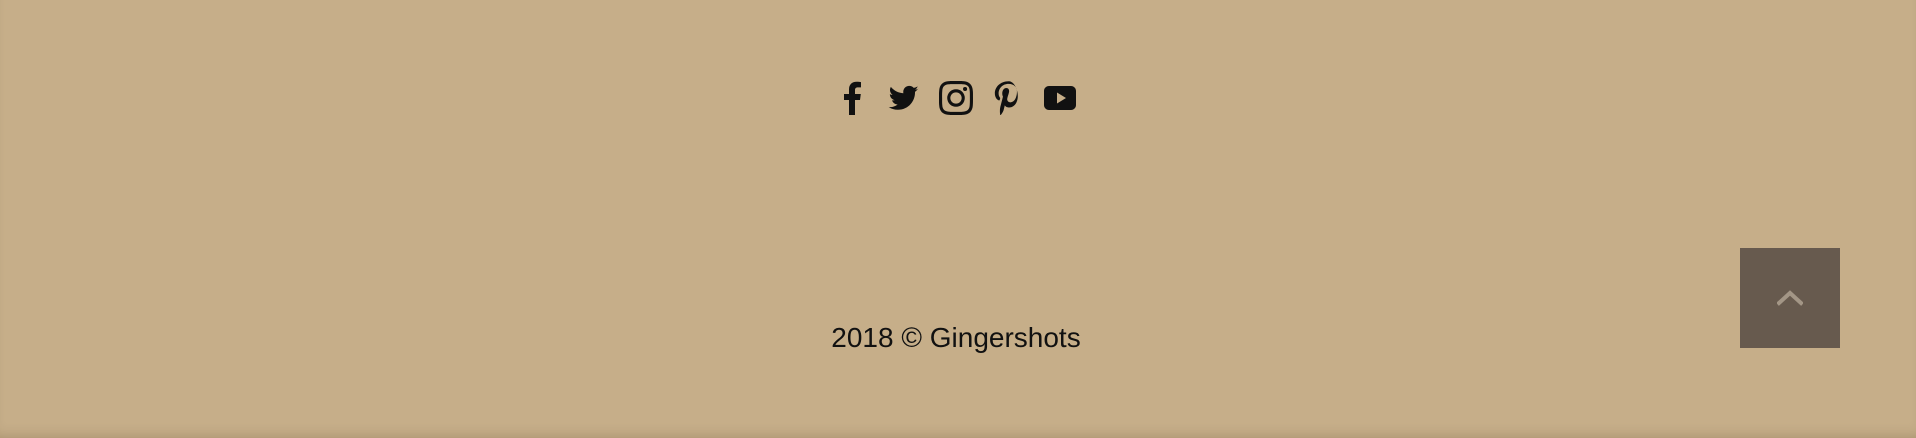 The width and height of the screenshot is (1916, 438). I want to click on facebook-link, so click(852, 98).